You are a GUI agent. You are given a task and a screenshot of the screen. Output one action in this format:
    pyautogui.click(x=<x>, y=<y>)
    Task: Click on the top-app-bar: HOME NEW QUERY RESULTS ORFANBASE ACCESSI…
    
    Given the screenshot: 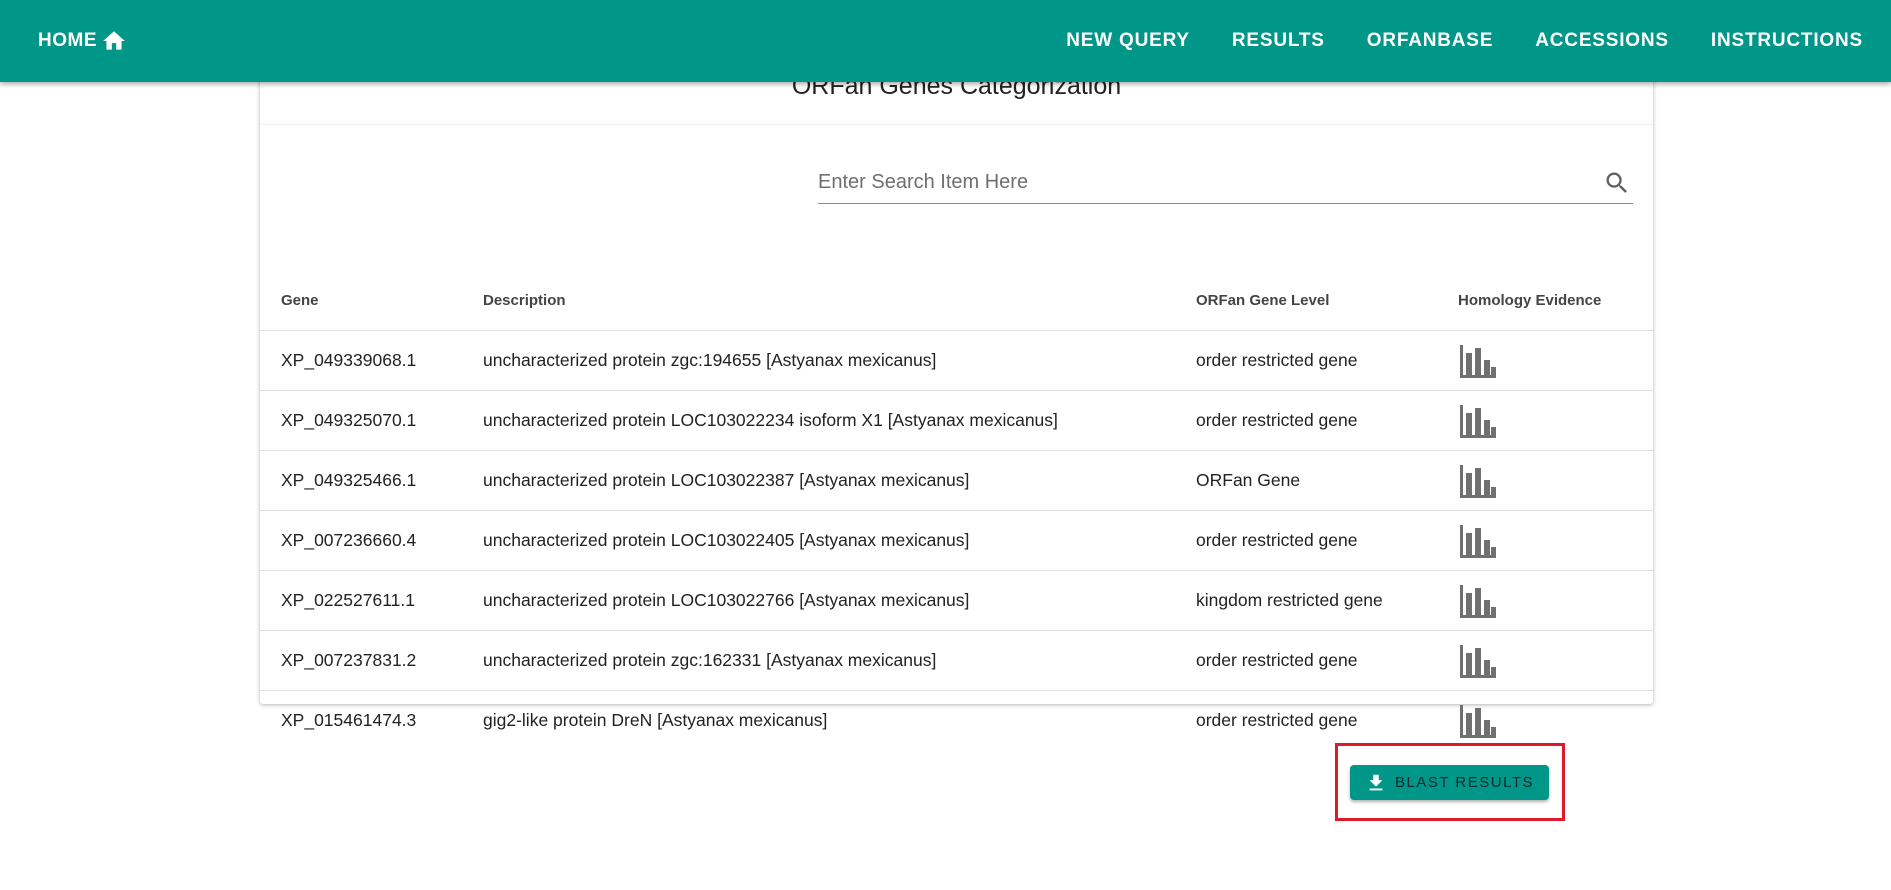 What is the action you would take?
    pyautogui.click(x=945, y=41)
    